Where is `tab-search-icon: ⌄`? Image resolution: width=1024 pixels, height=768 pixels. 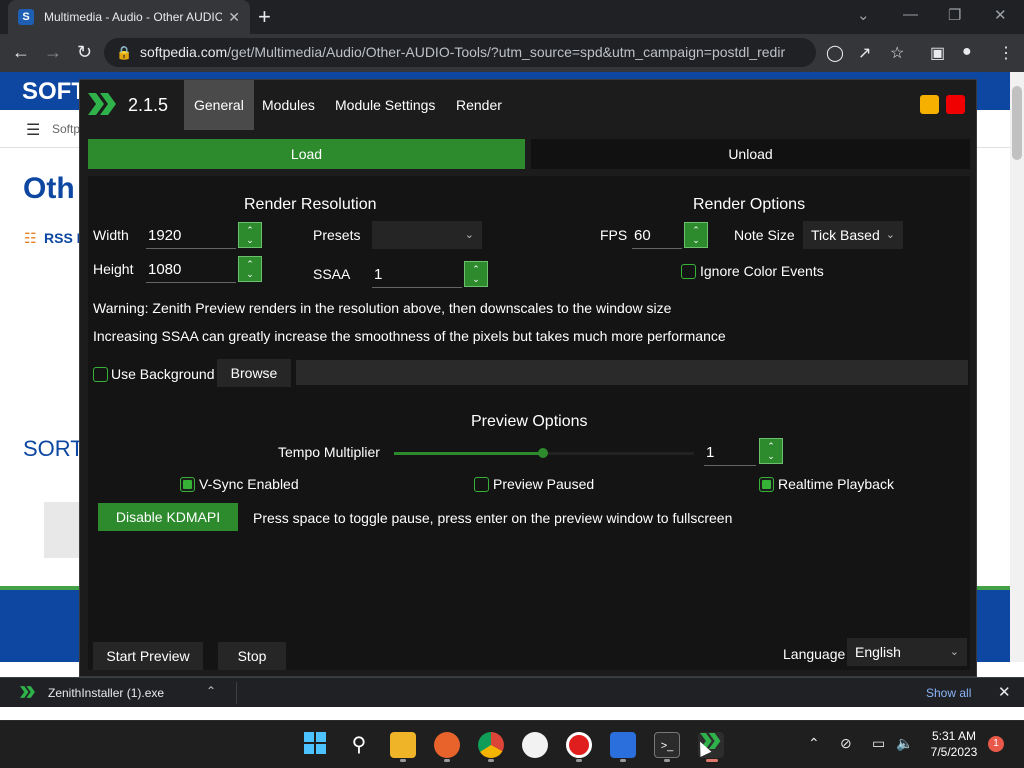
tab-search-icon: ⌄ is located at coordinates (863, 15).